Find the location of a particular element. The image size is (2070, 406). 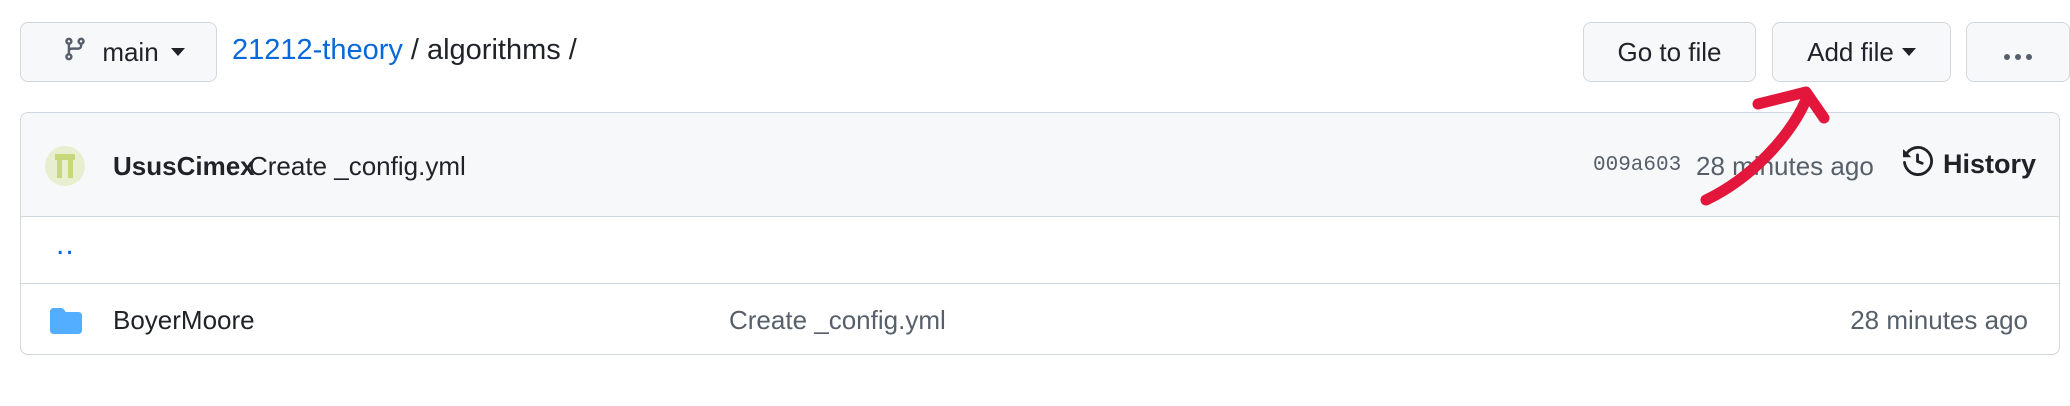

breadcrumb: 21212-theory / algorithms / is located at coordinates (408, 50).